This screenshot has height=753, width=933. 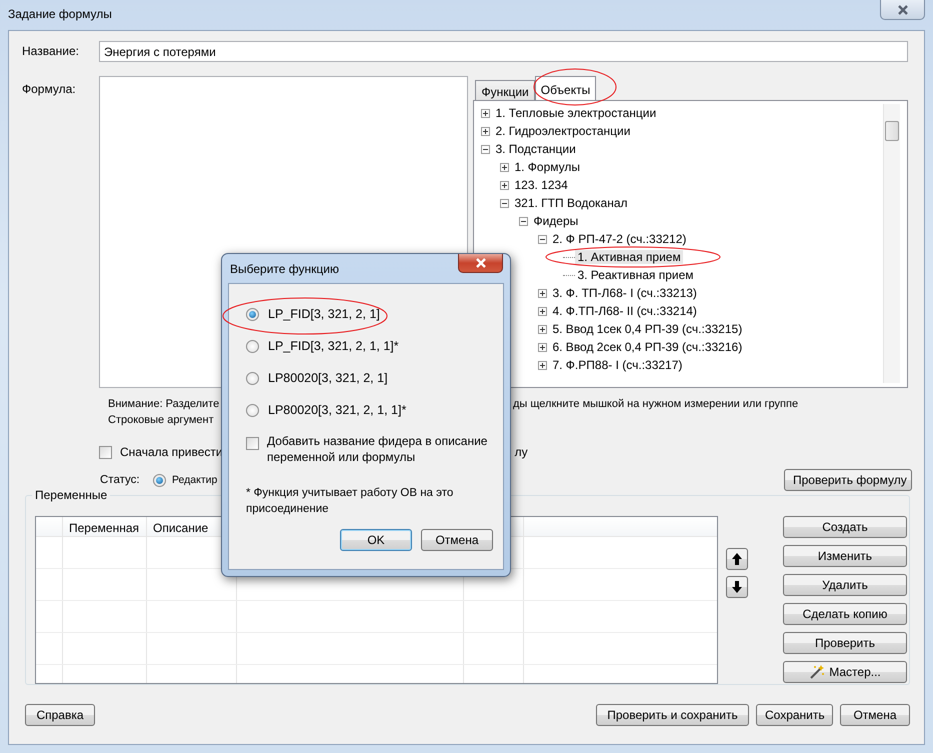 I want to click on cancel-button: Отмена, so click(x=457, y=540).